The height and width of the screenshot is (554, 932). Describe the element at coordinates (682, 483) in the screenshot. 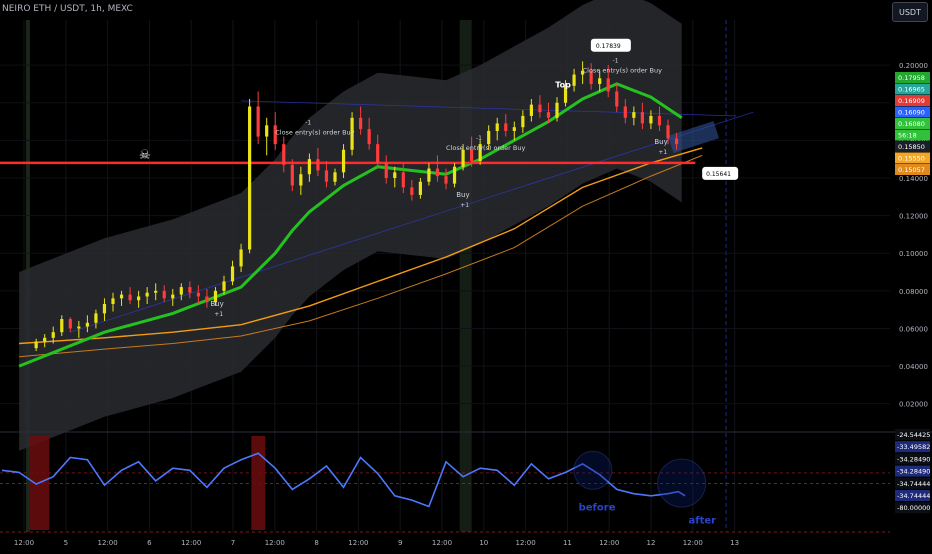

I see `after-circle` at that location.